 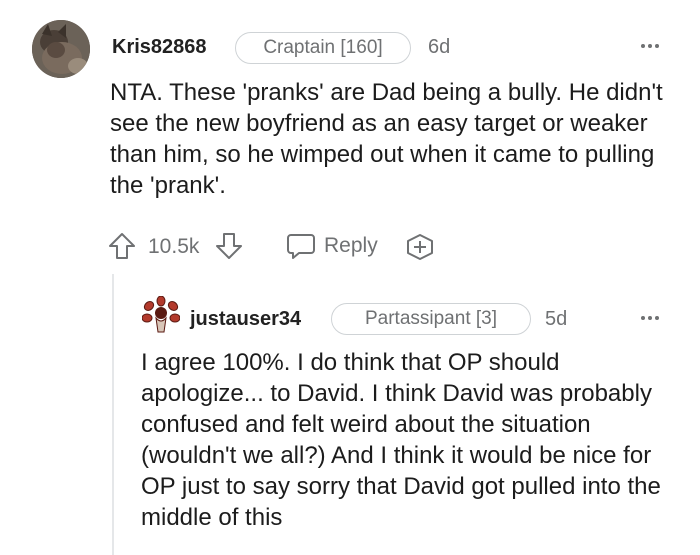 I want to click on reply-user-flair: Partassipant [3], so click(x=431, y=319).